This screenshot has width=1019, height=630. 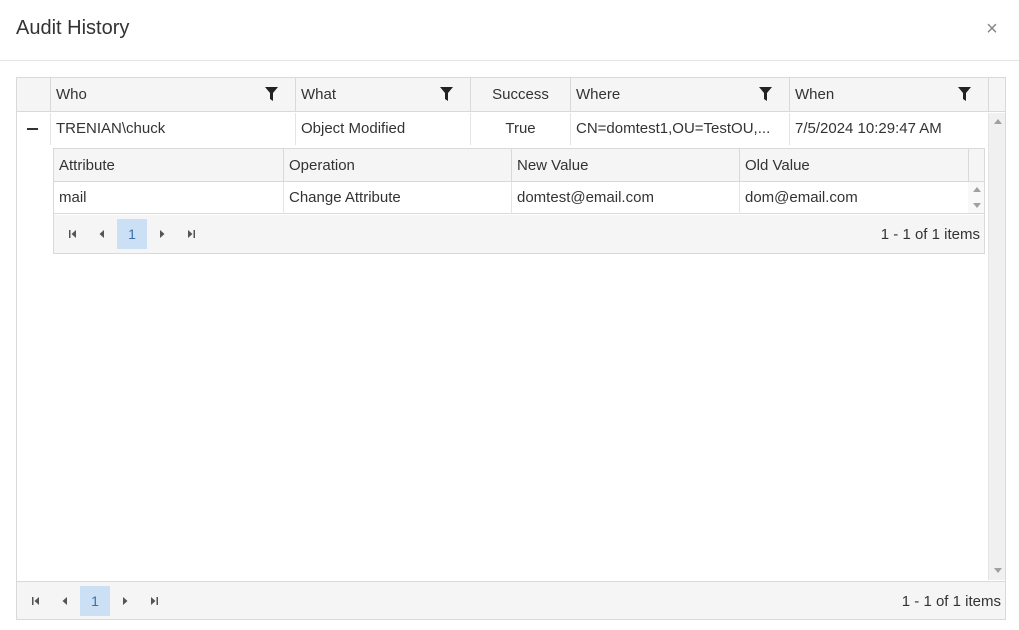 I want to click on grid-scrollbar, so click(x=996, y=346).